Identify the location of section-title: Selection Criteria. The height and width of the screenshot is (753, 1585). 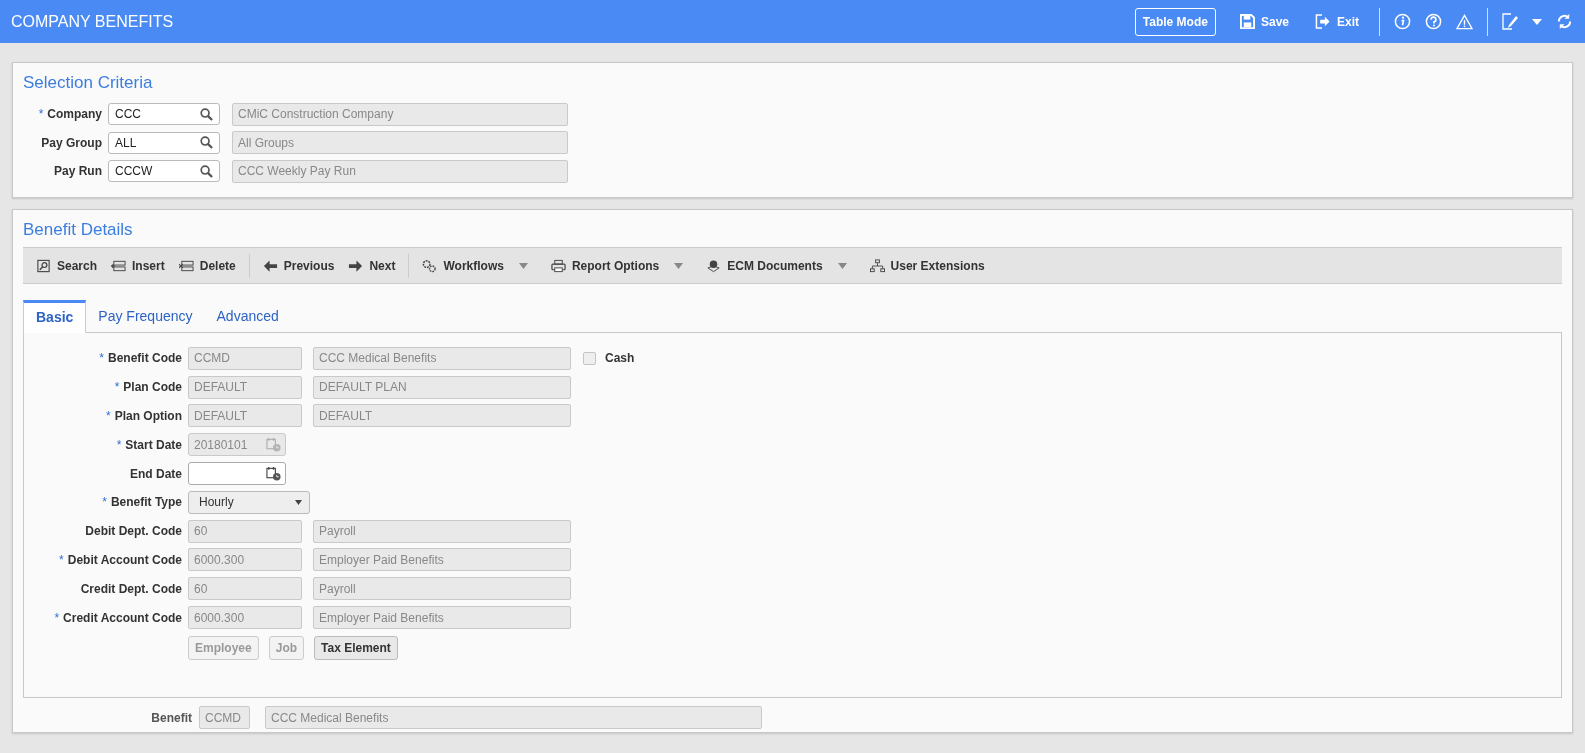
(88, 83).